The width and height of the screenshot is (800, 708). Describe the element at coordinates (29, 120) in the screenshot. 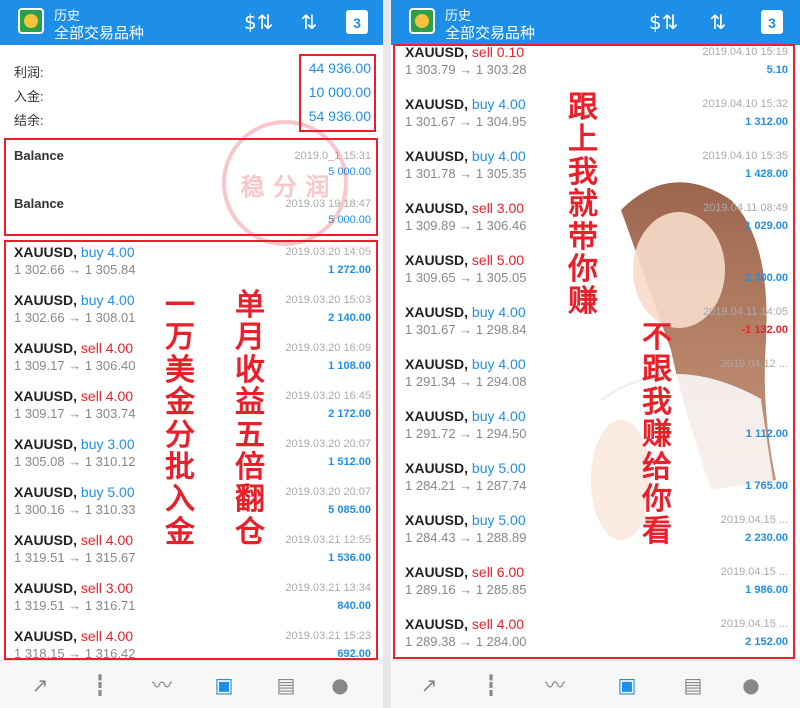

I see `summary-label-balance: 结余:` at that location.